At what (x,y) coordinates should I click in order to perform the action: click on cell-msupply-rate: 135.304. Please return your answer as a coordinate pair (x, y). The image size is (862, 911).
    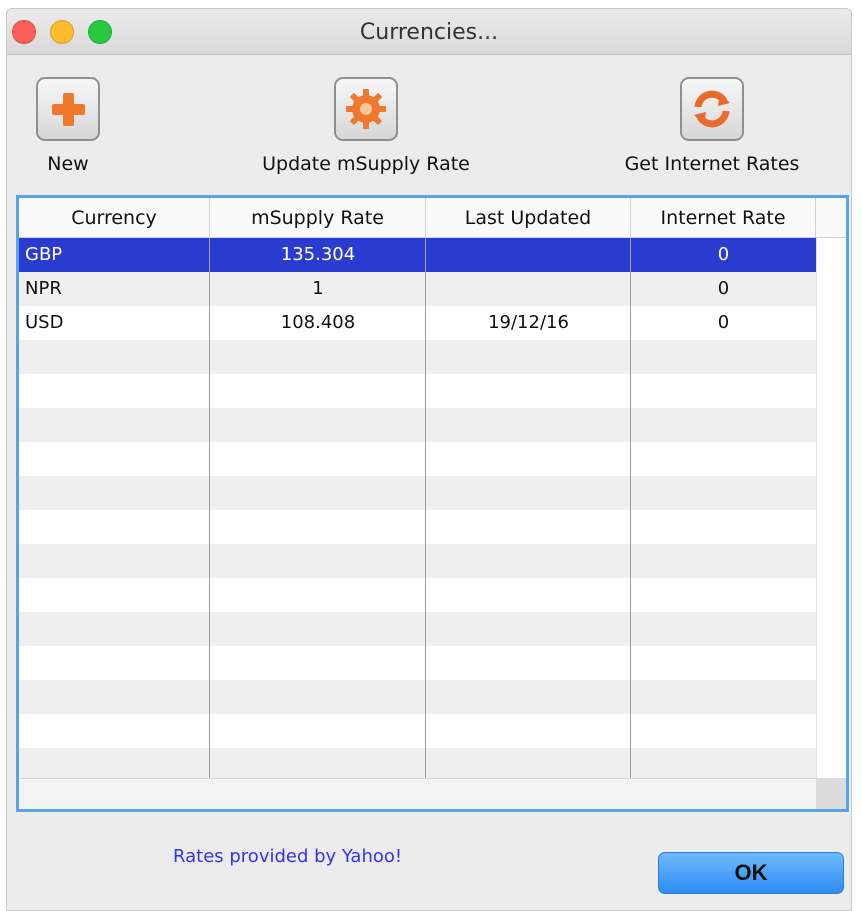
    Looking at the image, I should click on (318, 254).